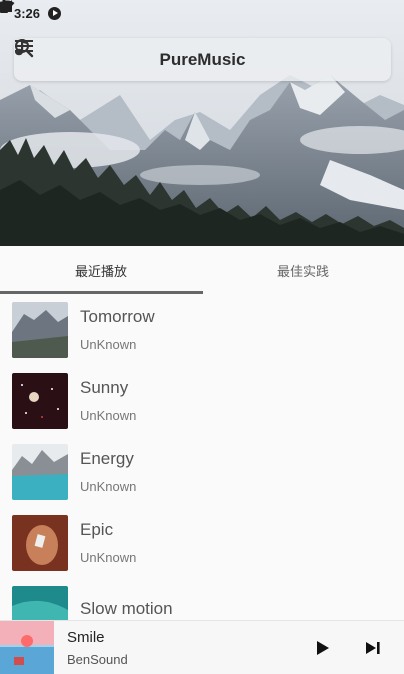 Image resolution: width=404 pixels, height=674 pixels. I want to click on tab-bar: 最近播放 最佳实践, so click(202, 270).